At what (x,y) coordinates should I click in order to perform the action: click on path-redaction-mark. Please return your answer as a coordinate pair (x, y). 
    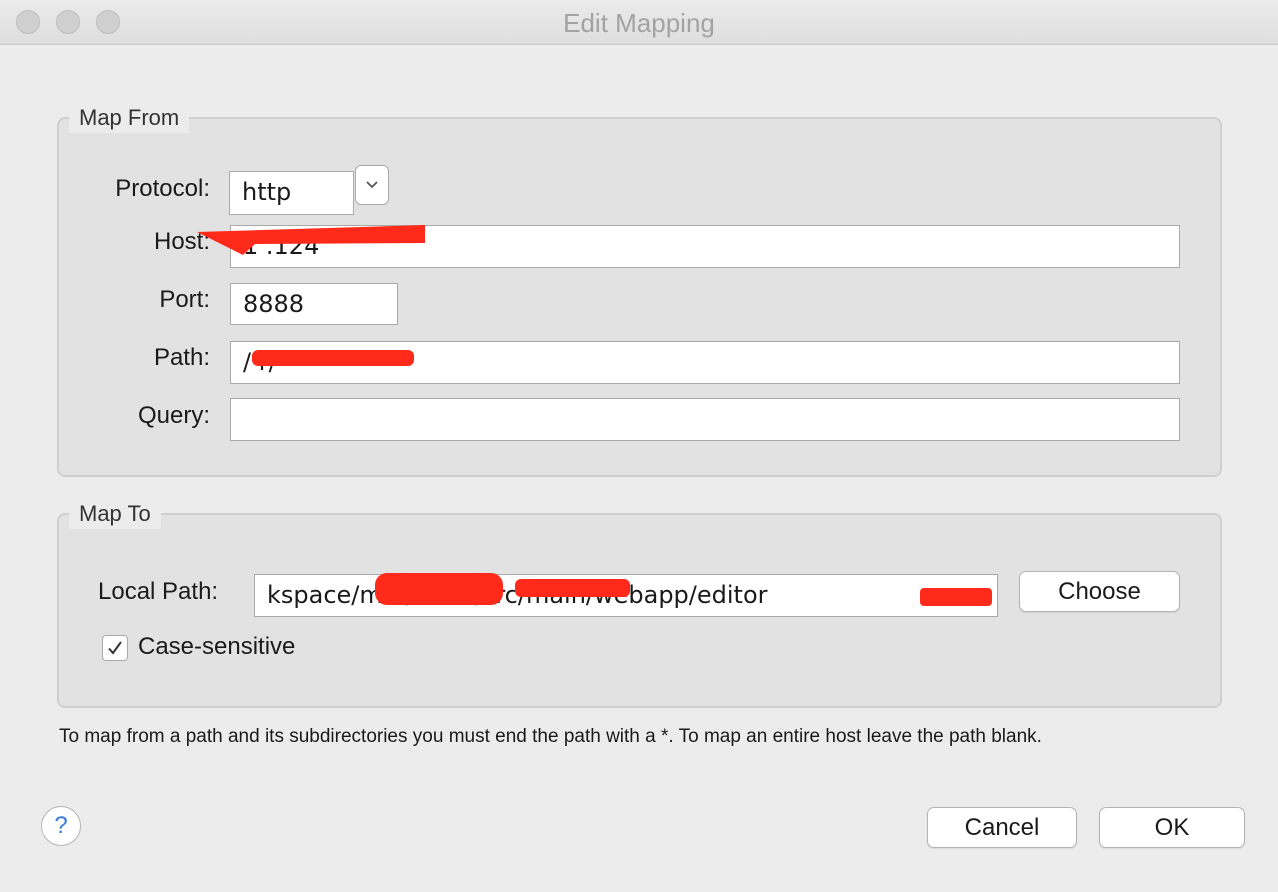
    Looking at the image, I should click on (333, 358).